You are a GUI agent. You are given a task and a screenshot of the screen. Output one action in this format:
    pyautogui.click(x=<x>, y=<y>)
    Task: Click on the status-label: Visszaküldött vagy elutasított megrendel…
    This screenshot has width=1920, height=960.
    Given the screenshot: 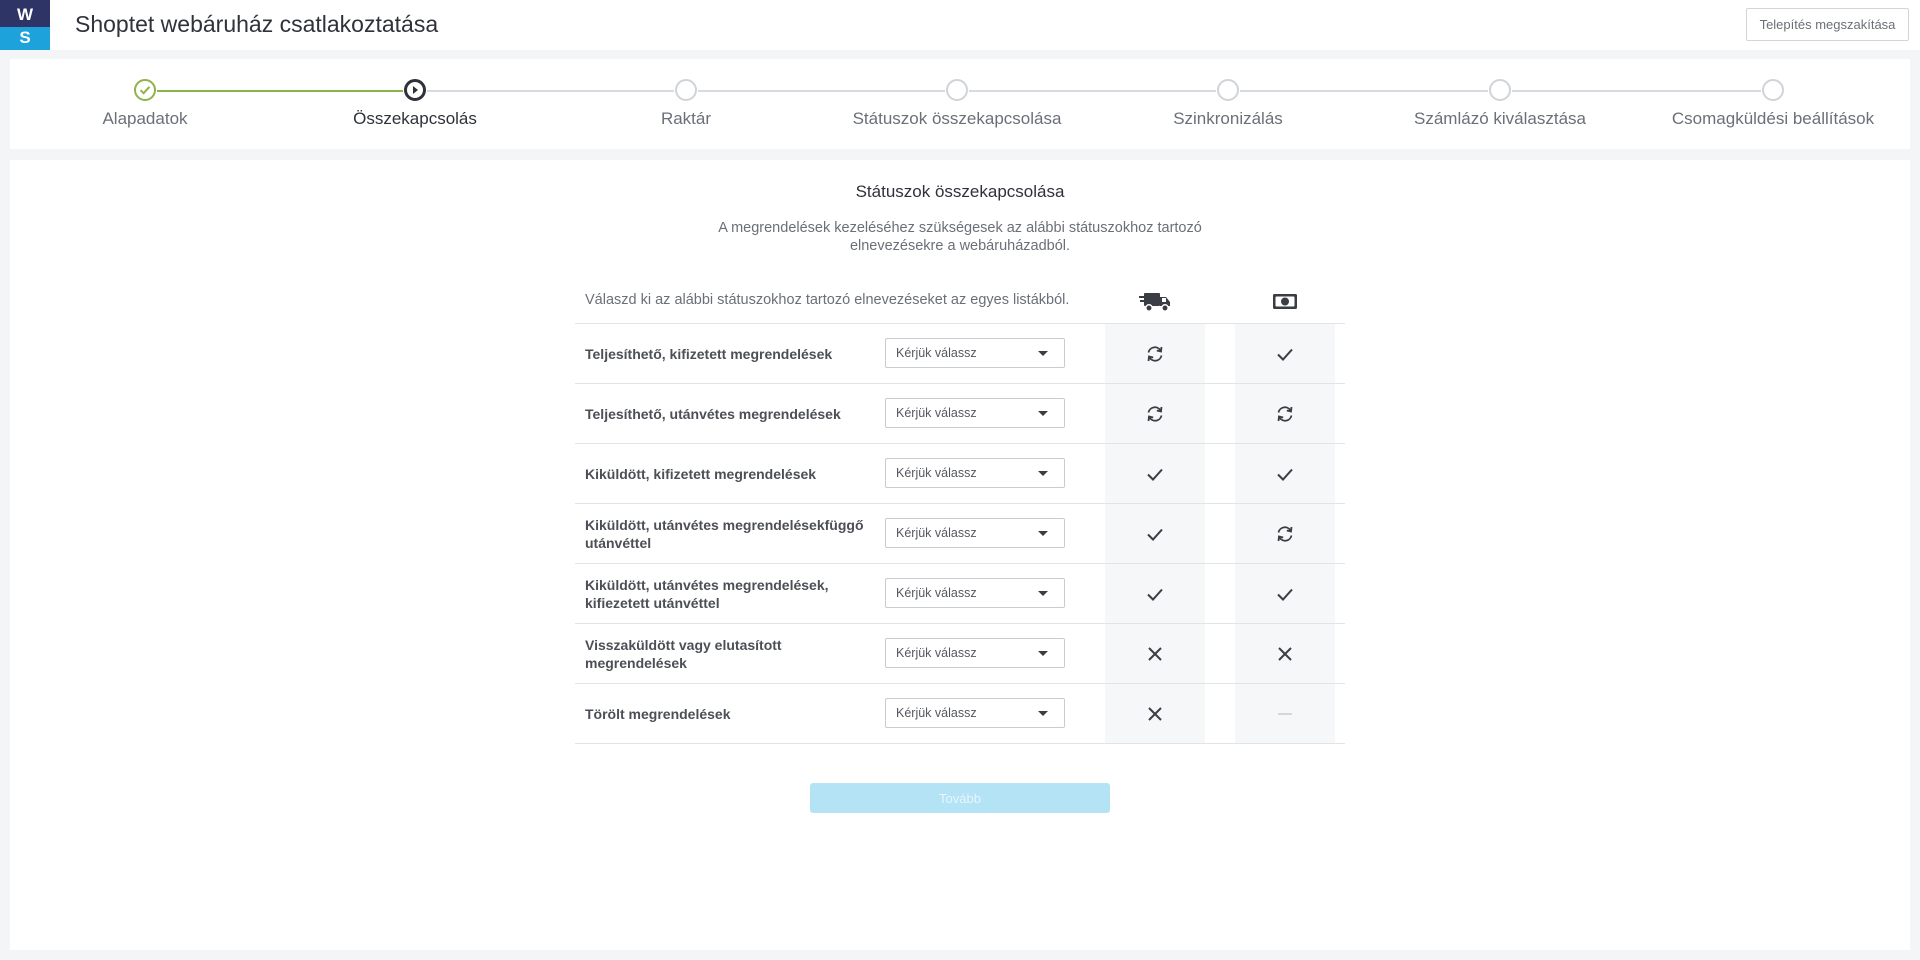 What is the action you would take?
    pyautogui.click(x=683, y=654)
    